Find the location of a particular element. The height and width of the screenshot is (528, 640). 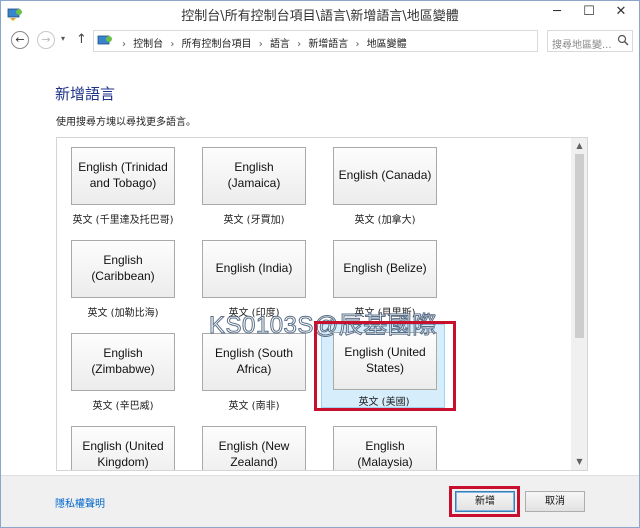

breadcrumb-all-items: 所有控制台項目 is located at coordinates (217, 44).